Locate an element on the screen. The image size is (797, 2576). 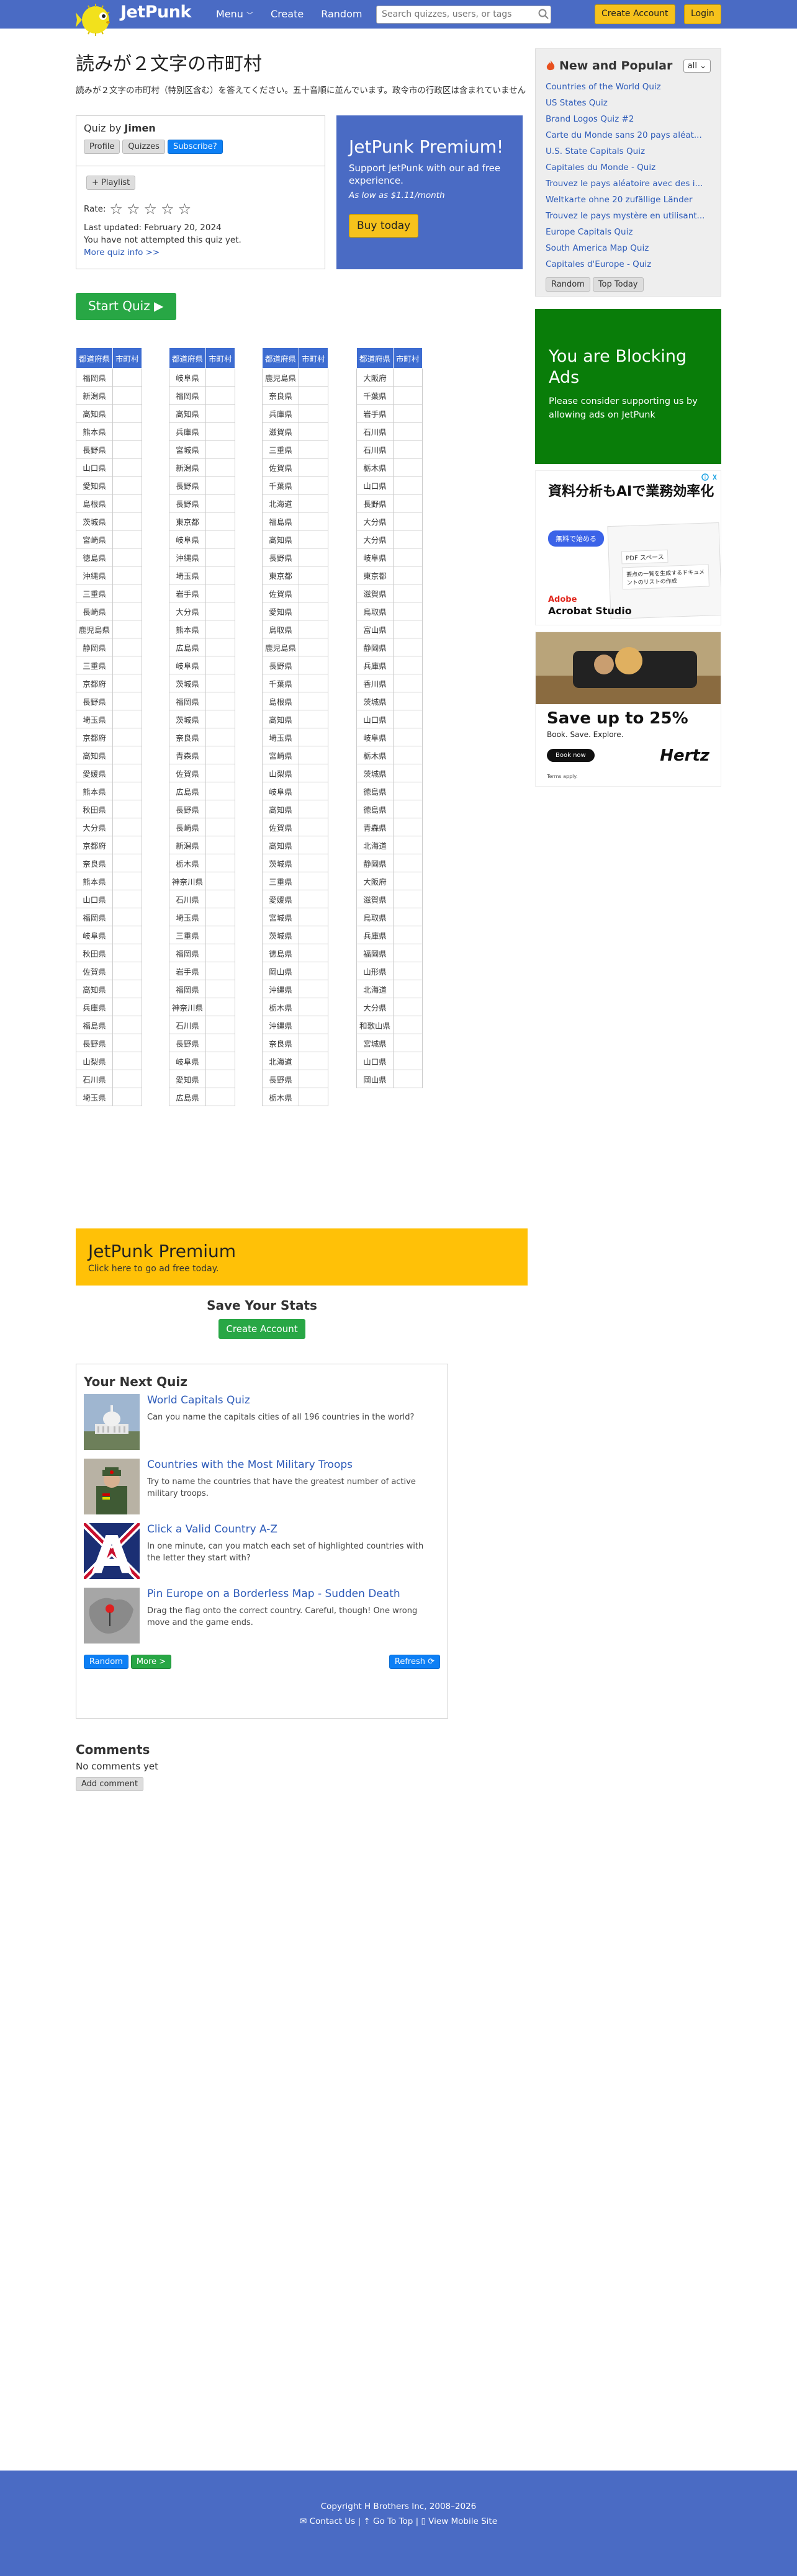
random-quiz-button: Random is located at coordinates (106, 1662).